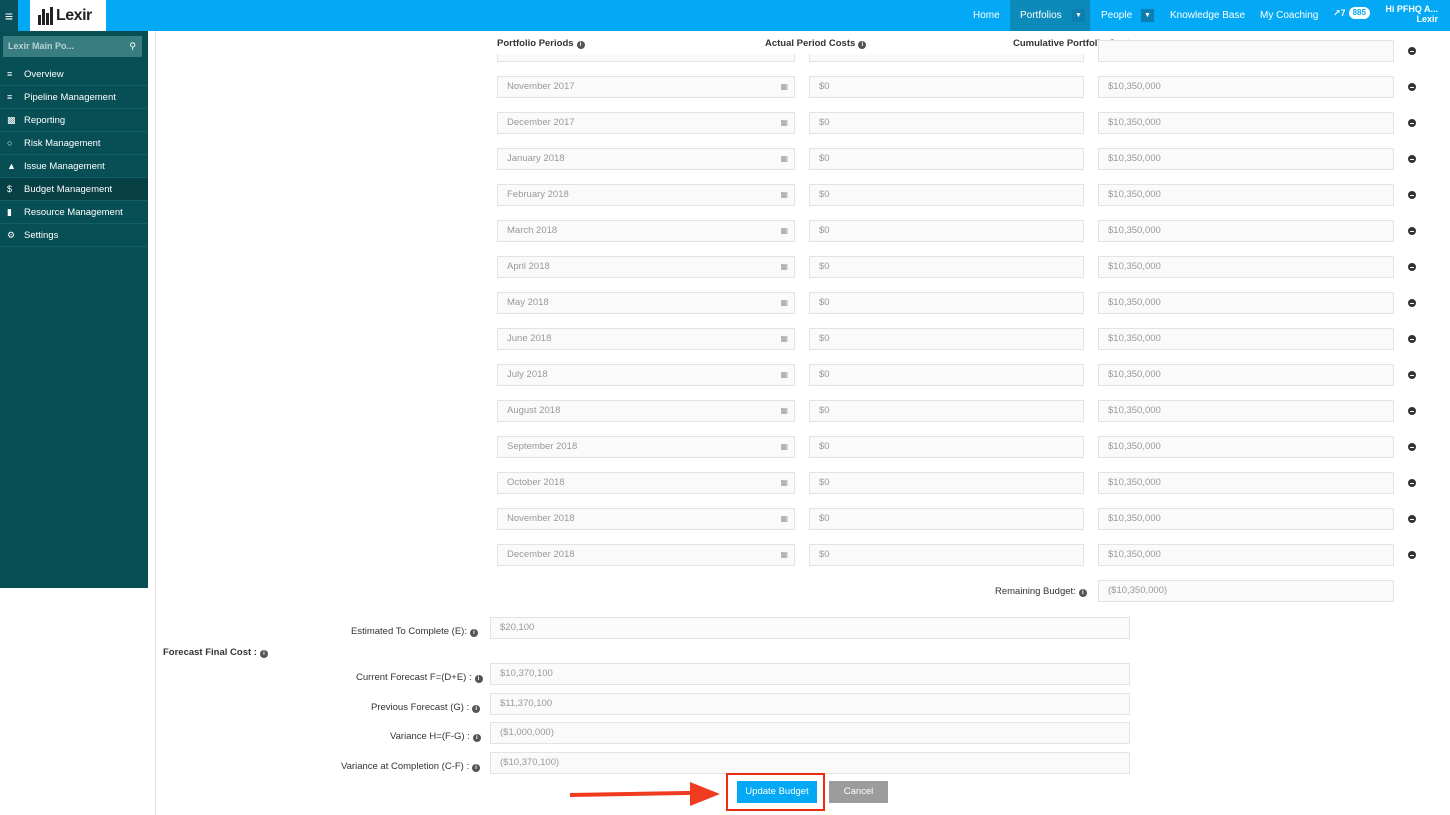 Image resolution: width=1450 pixels, height=815 pixels. I want to click on sidebar-portfolio-search: Lexir Main Po... ⚲, so click(72, 46).